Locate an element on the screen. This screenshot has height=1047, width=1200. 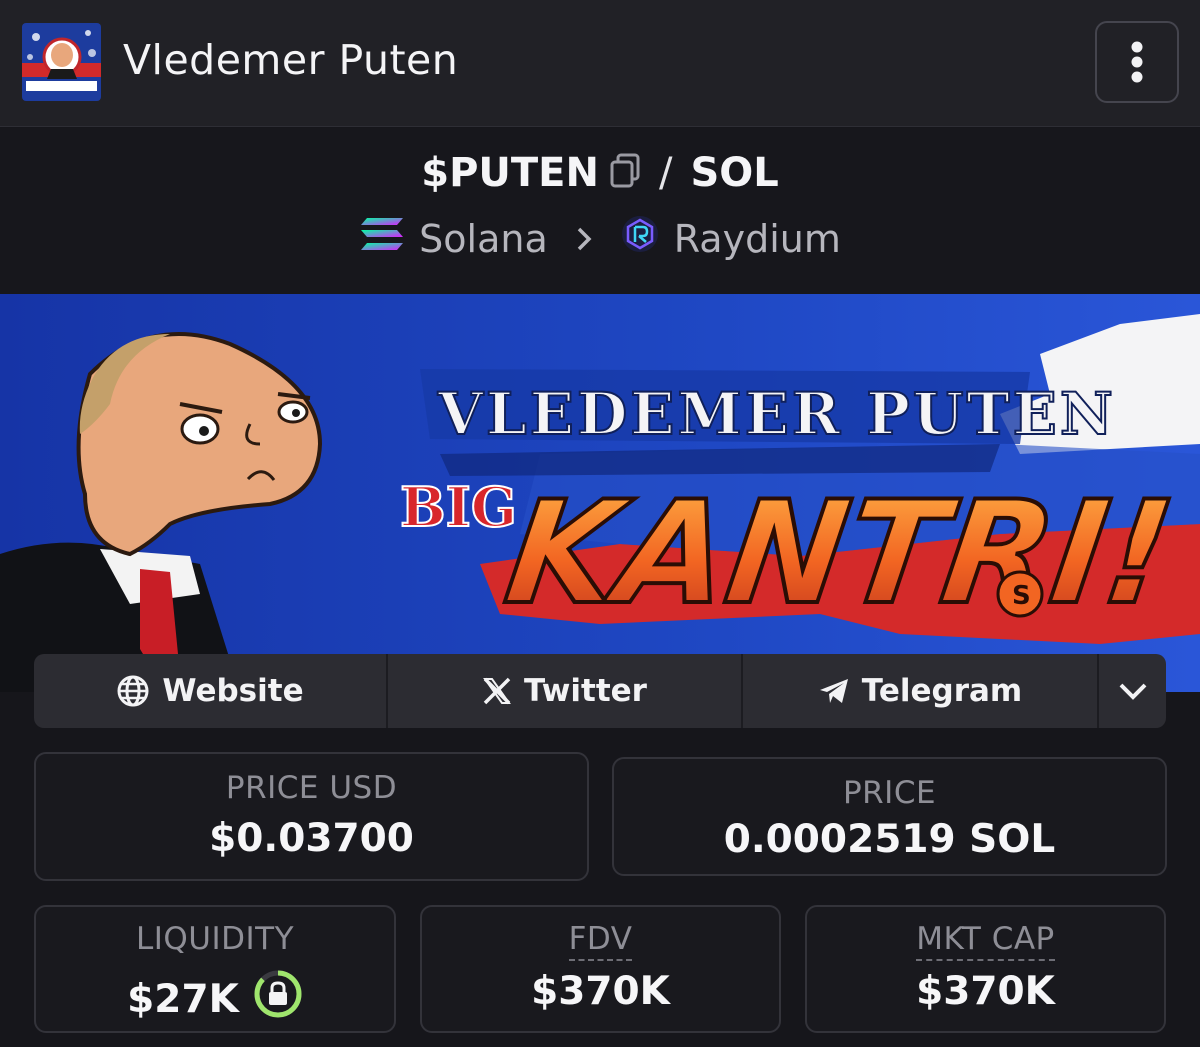
chevron-down-icon is located at coordinates (1132, 691).